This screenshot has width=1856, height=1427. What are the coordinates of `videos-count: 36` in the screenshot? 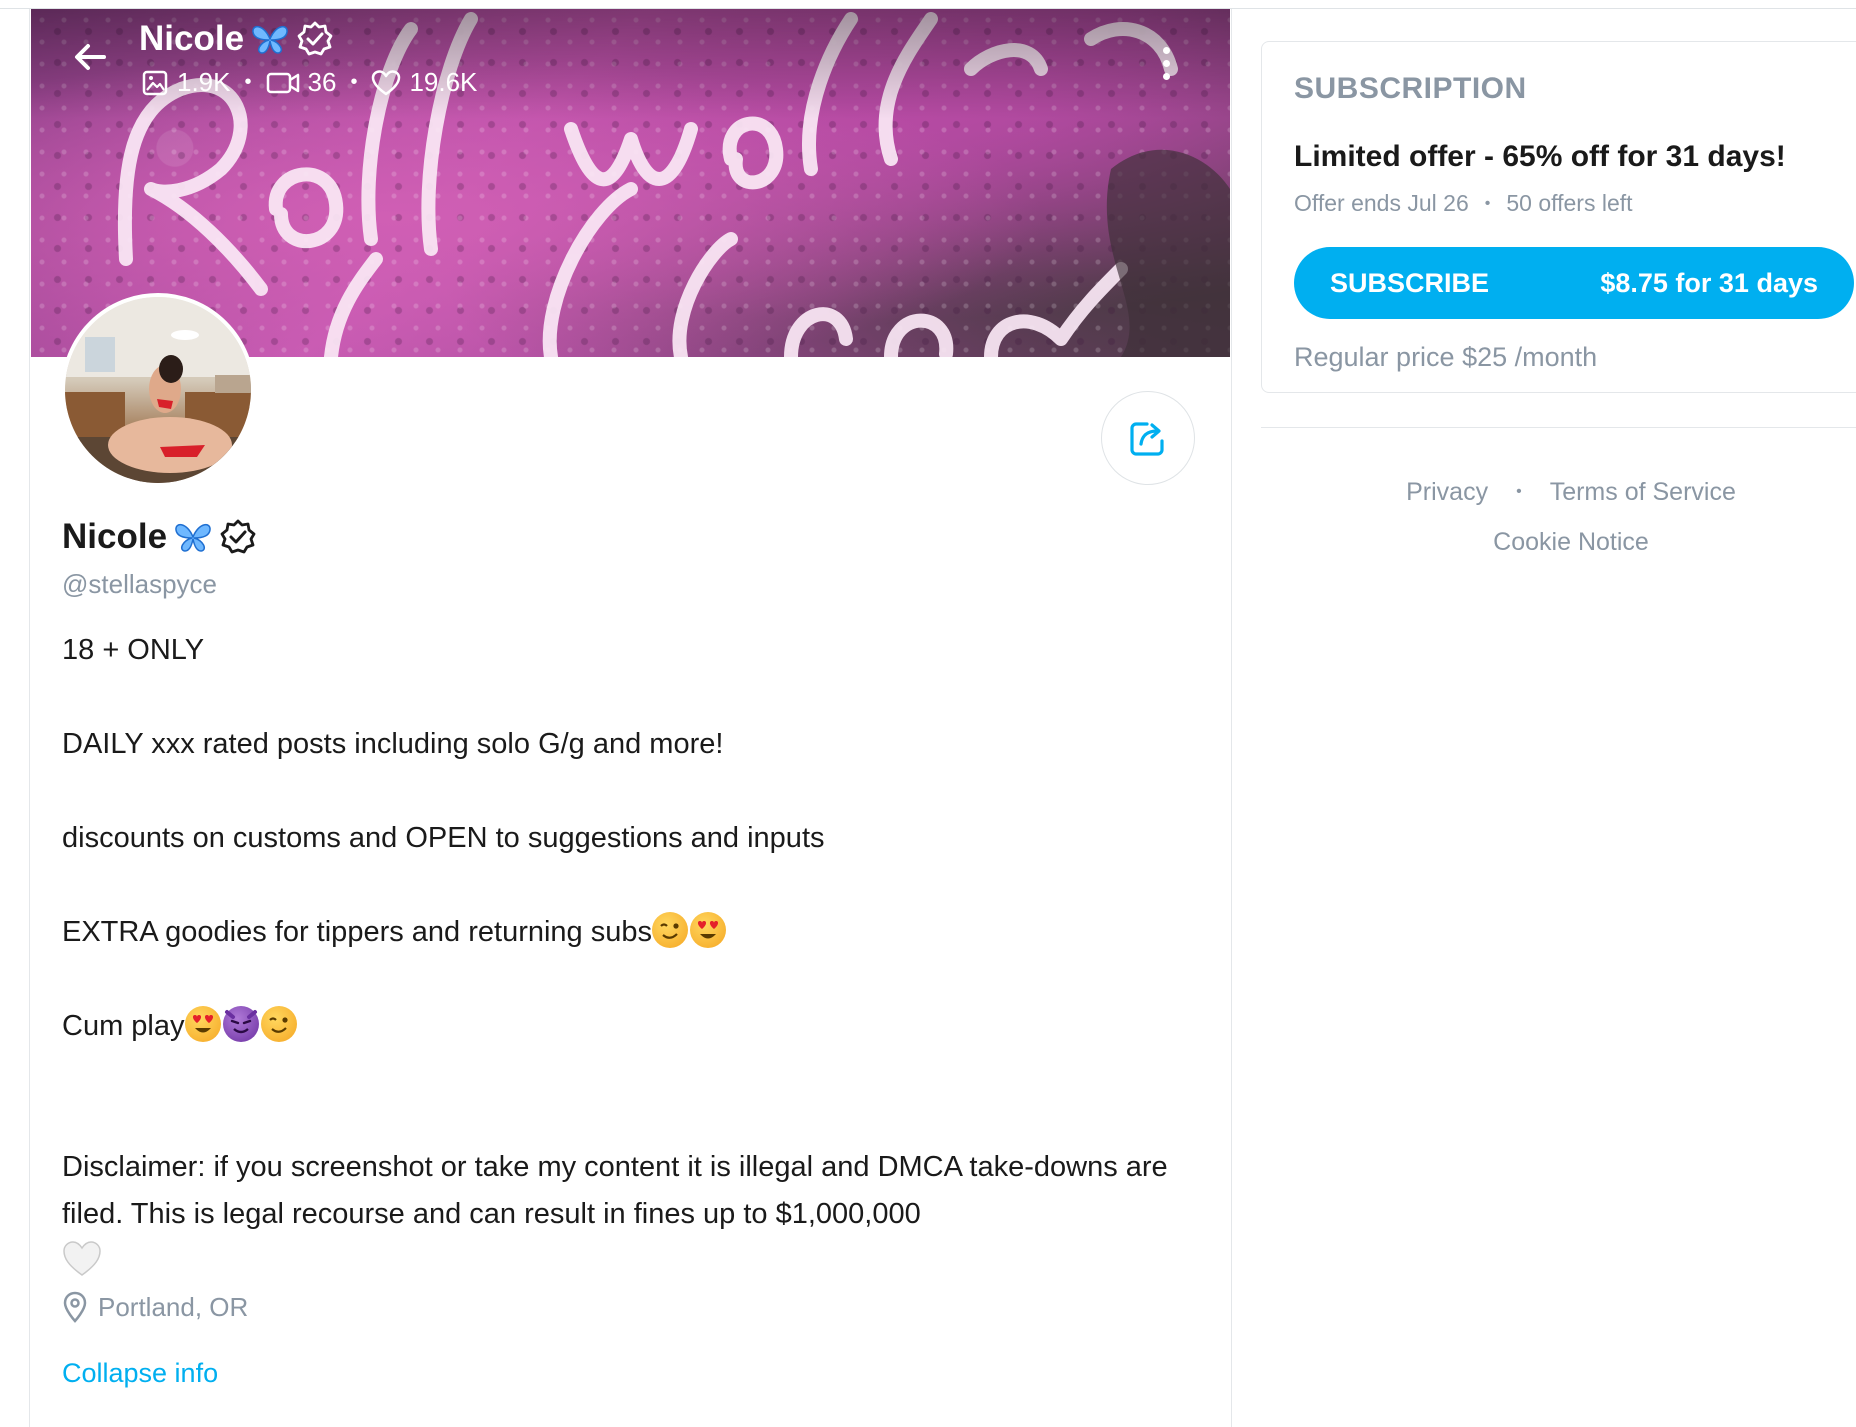 It's located at (322, 82).